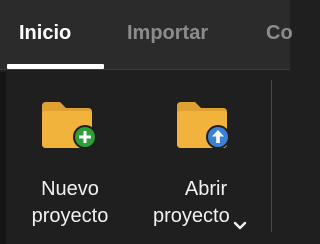 This screenshot has height=244, width=320. What do you see at coordinates (70, 216) in the screenshot?
I see `new-project-label-line2: proyecto` at bounding box center [70, 216].